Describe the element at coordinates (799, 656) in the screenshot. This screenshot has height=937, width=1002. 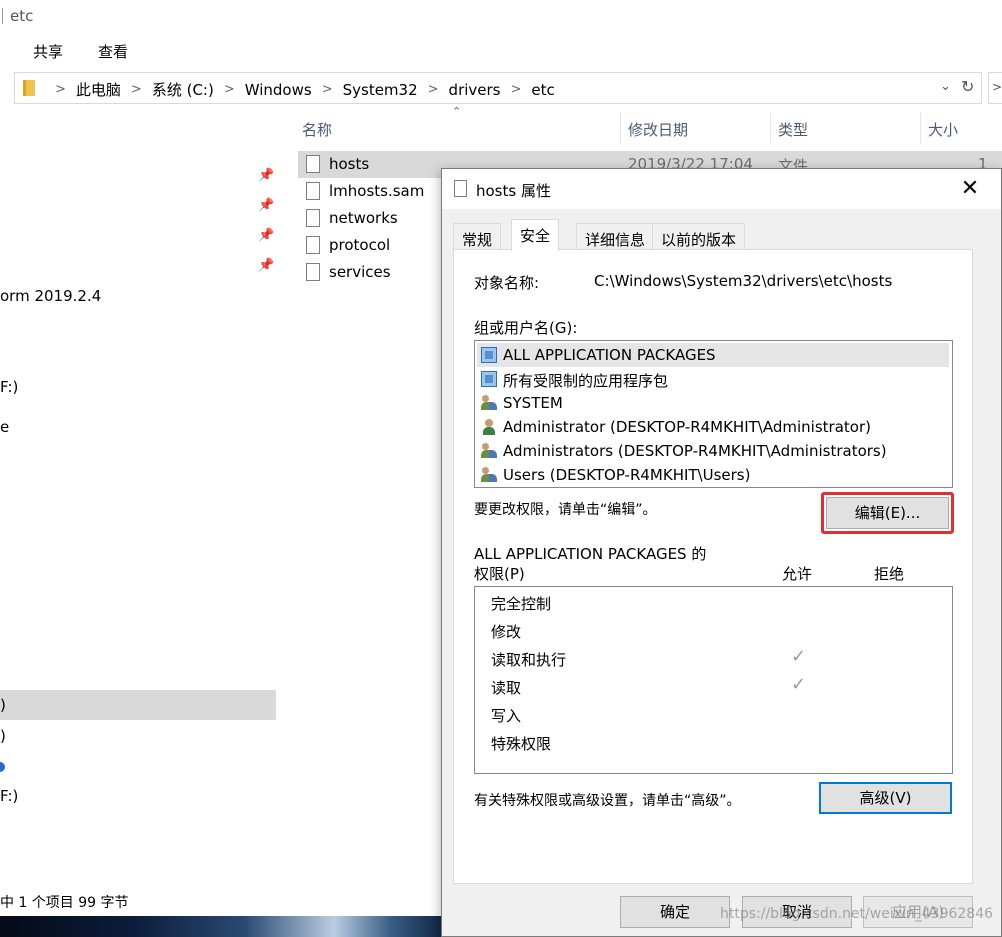
I see `check-icon: ✓` at that location.